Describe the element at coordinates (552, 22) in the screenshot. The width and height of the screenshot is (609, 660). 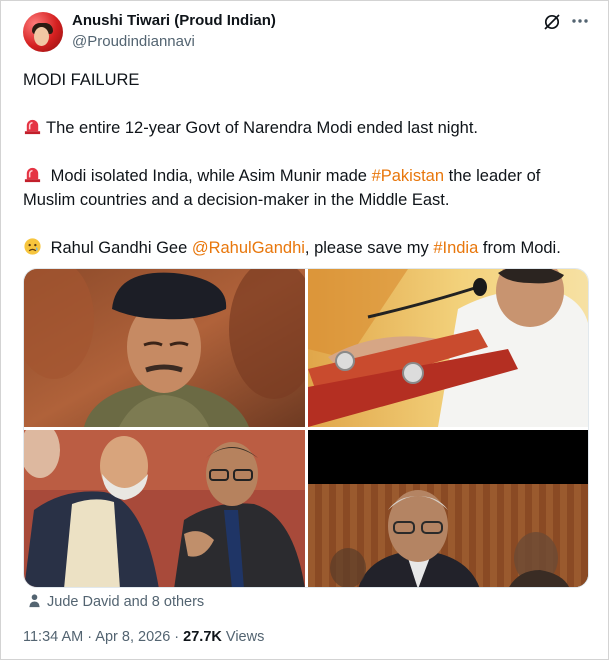
I see `grok-icon` at that location.